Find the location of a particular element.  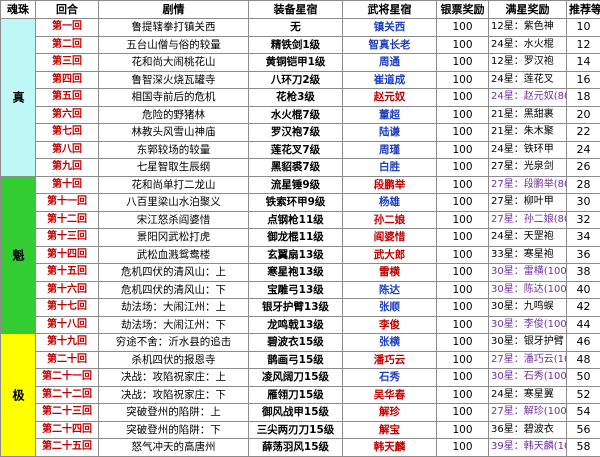

full-star-reward-cell: 24星：赵元奴(80) is located at coordinates (528, 98).